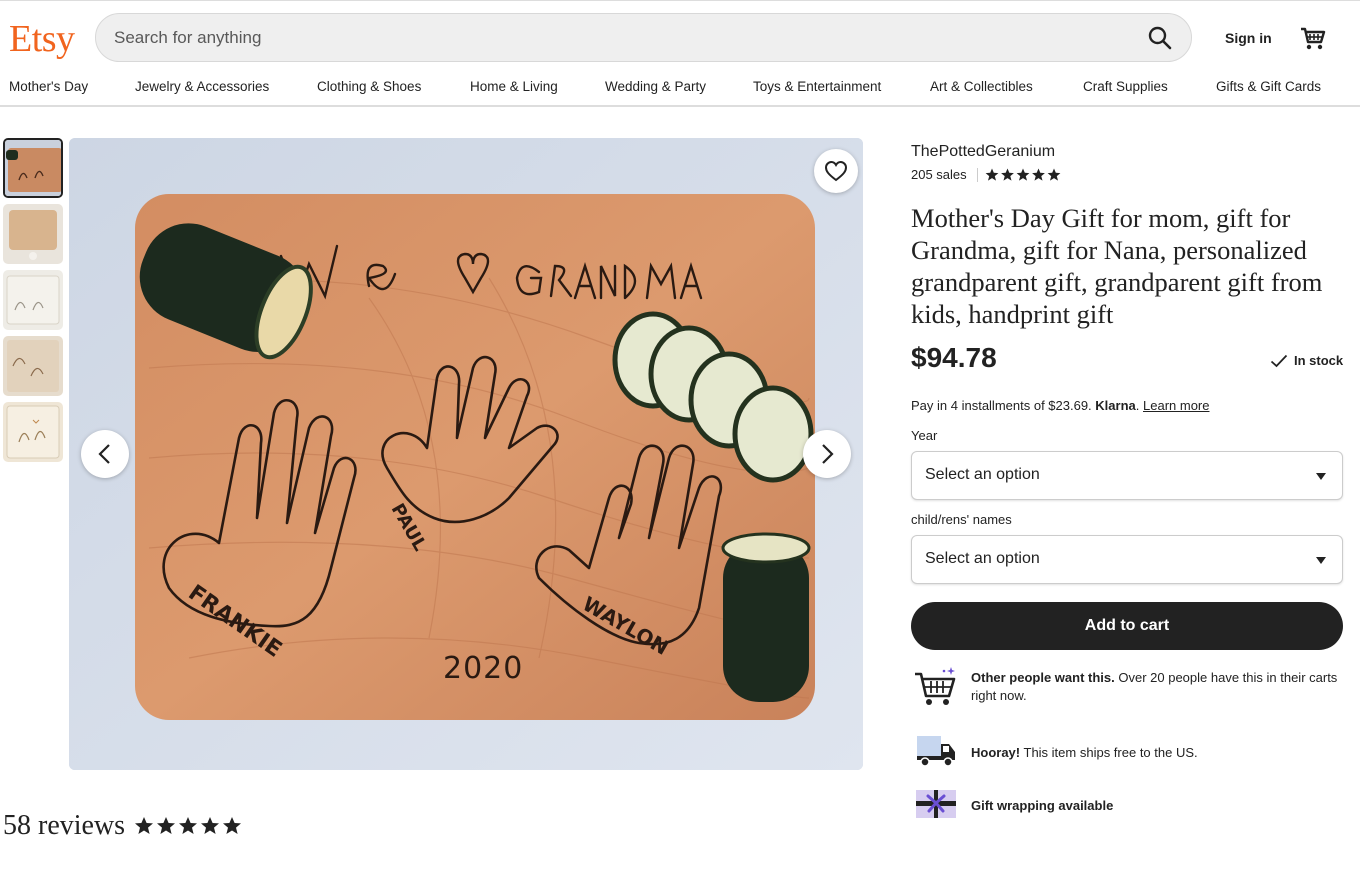 The width and height of the screenshot is (1360, 872). What do you see at coordinates (936, 751) in the screenshot?
I see `delivery-truck-icon` at bounding box center [936, 751].